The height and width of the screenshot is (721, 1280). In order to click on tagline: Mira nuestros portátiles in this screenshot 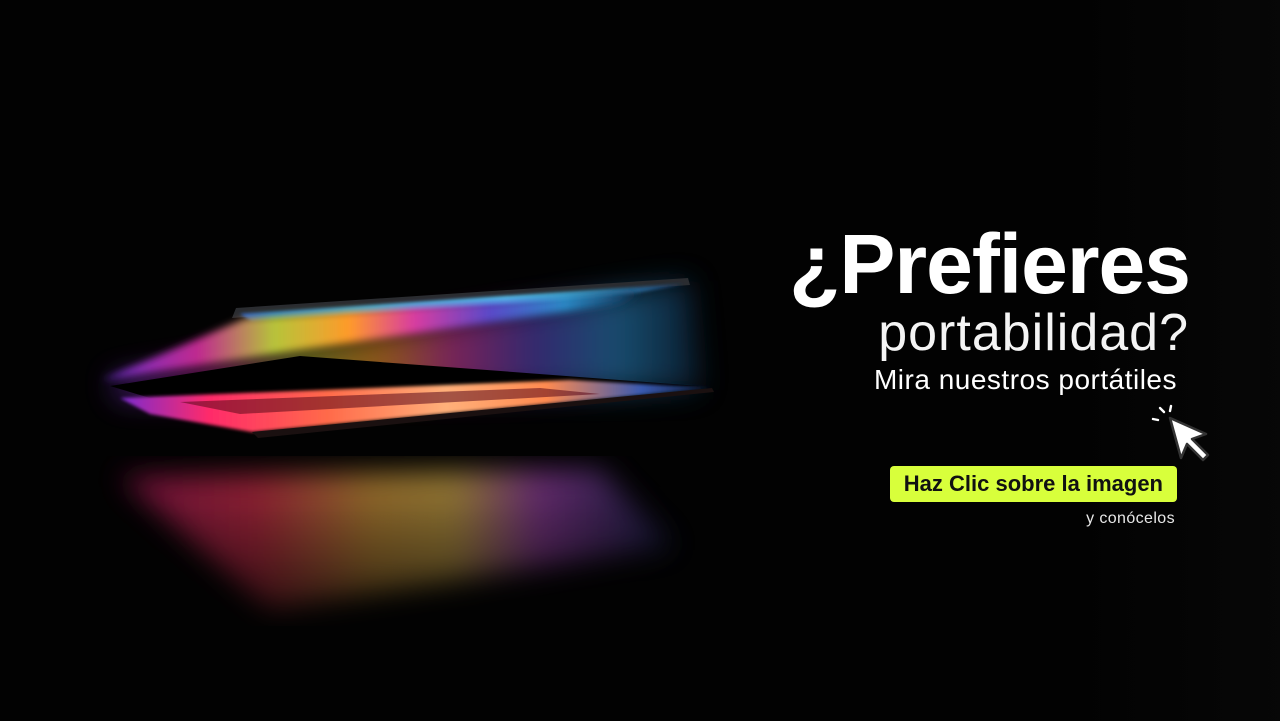, I will do `click(1025, 379)`.